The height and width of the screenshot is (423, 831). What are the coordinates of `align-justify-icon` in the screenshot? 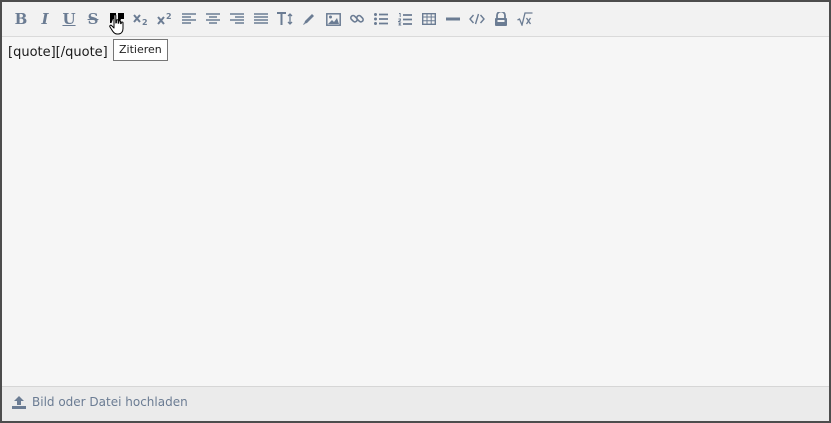 It's located at (261, 18).